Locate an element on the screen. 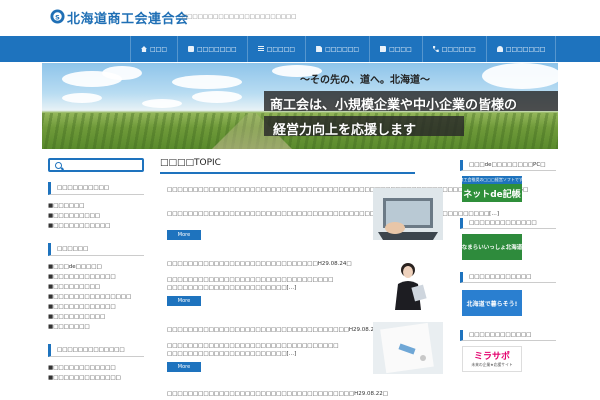 This screenshot has width=600, height=400. file-icon is located at coordinates (319, 49).